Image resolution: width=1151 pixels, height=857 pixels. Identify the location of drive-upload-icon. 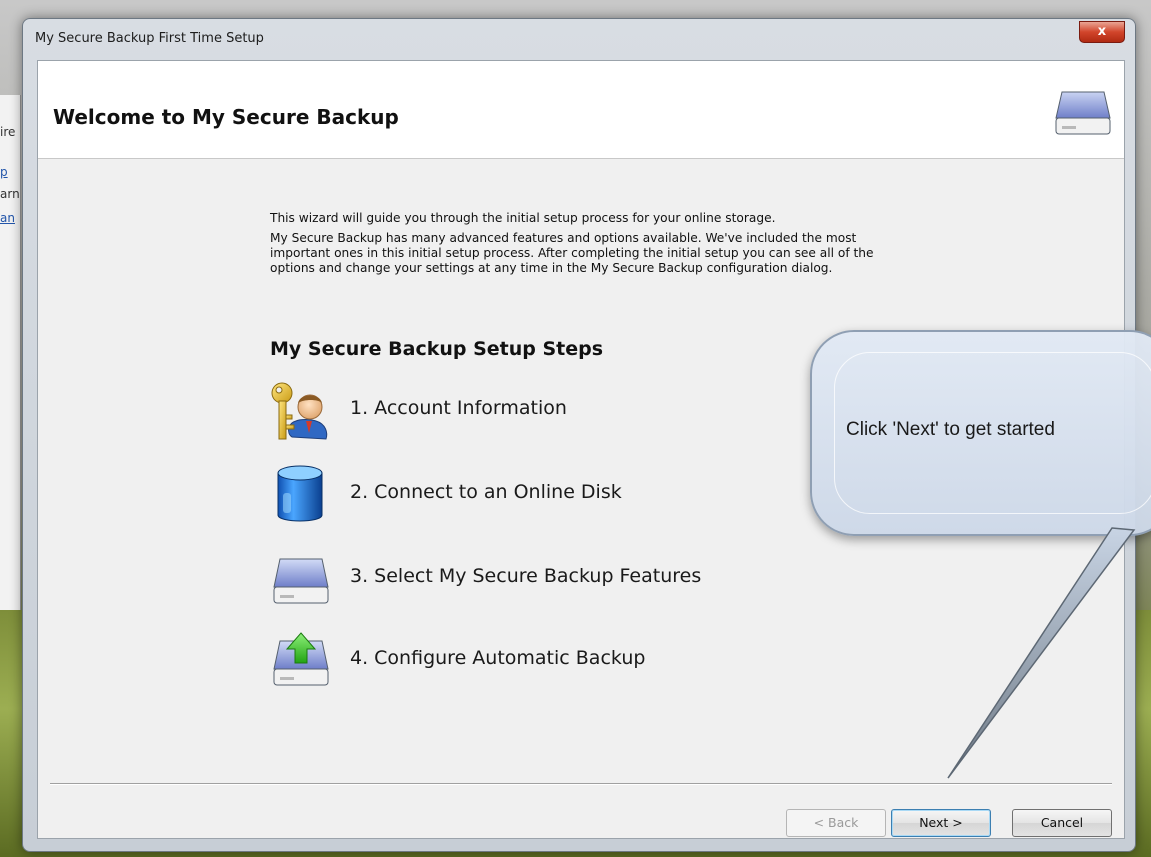
(301, 659).